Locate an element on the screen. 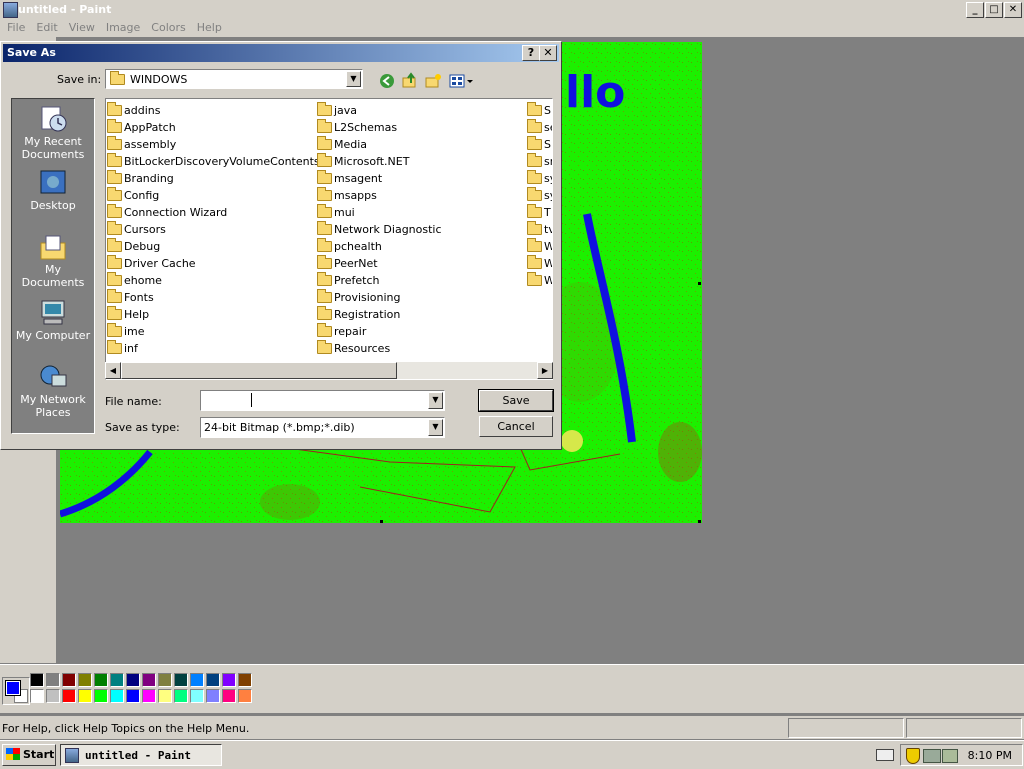  taskbar-button-paint: untitled - Paint is located at coordinates (141, 755).